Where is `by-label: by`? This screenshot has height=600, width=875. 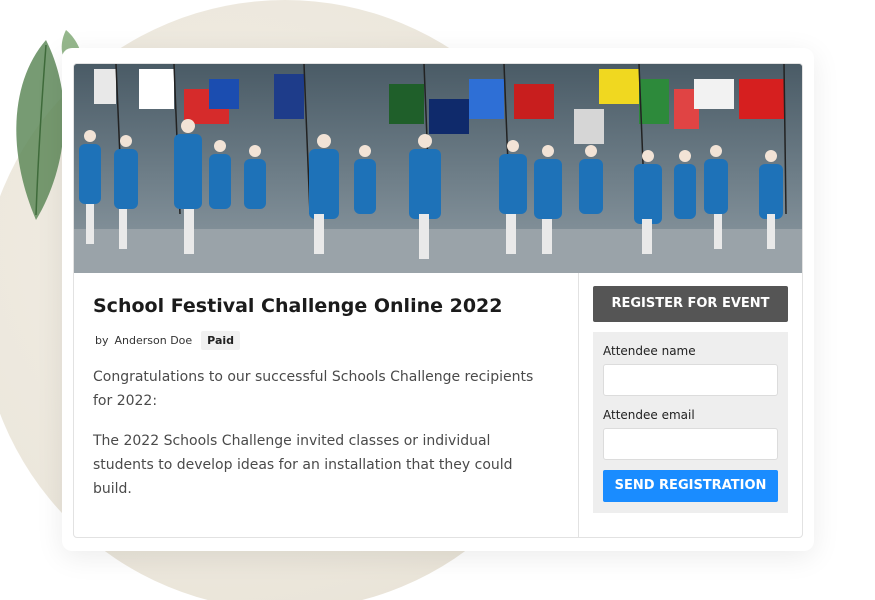 by-label: by is located at coordinates (102, 340).